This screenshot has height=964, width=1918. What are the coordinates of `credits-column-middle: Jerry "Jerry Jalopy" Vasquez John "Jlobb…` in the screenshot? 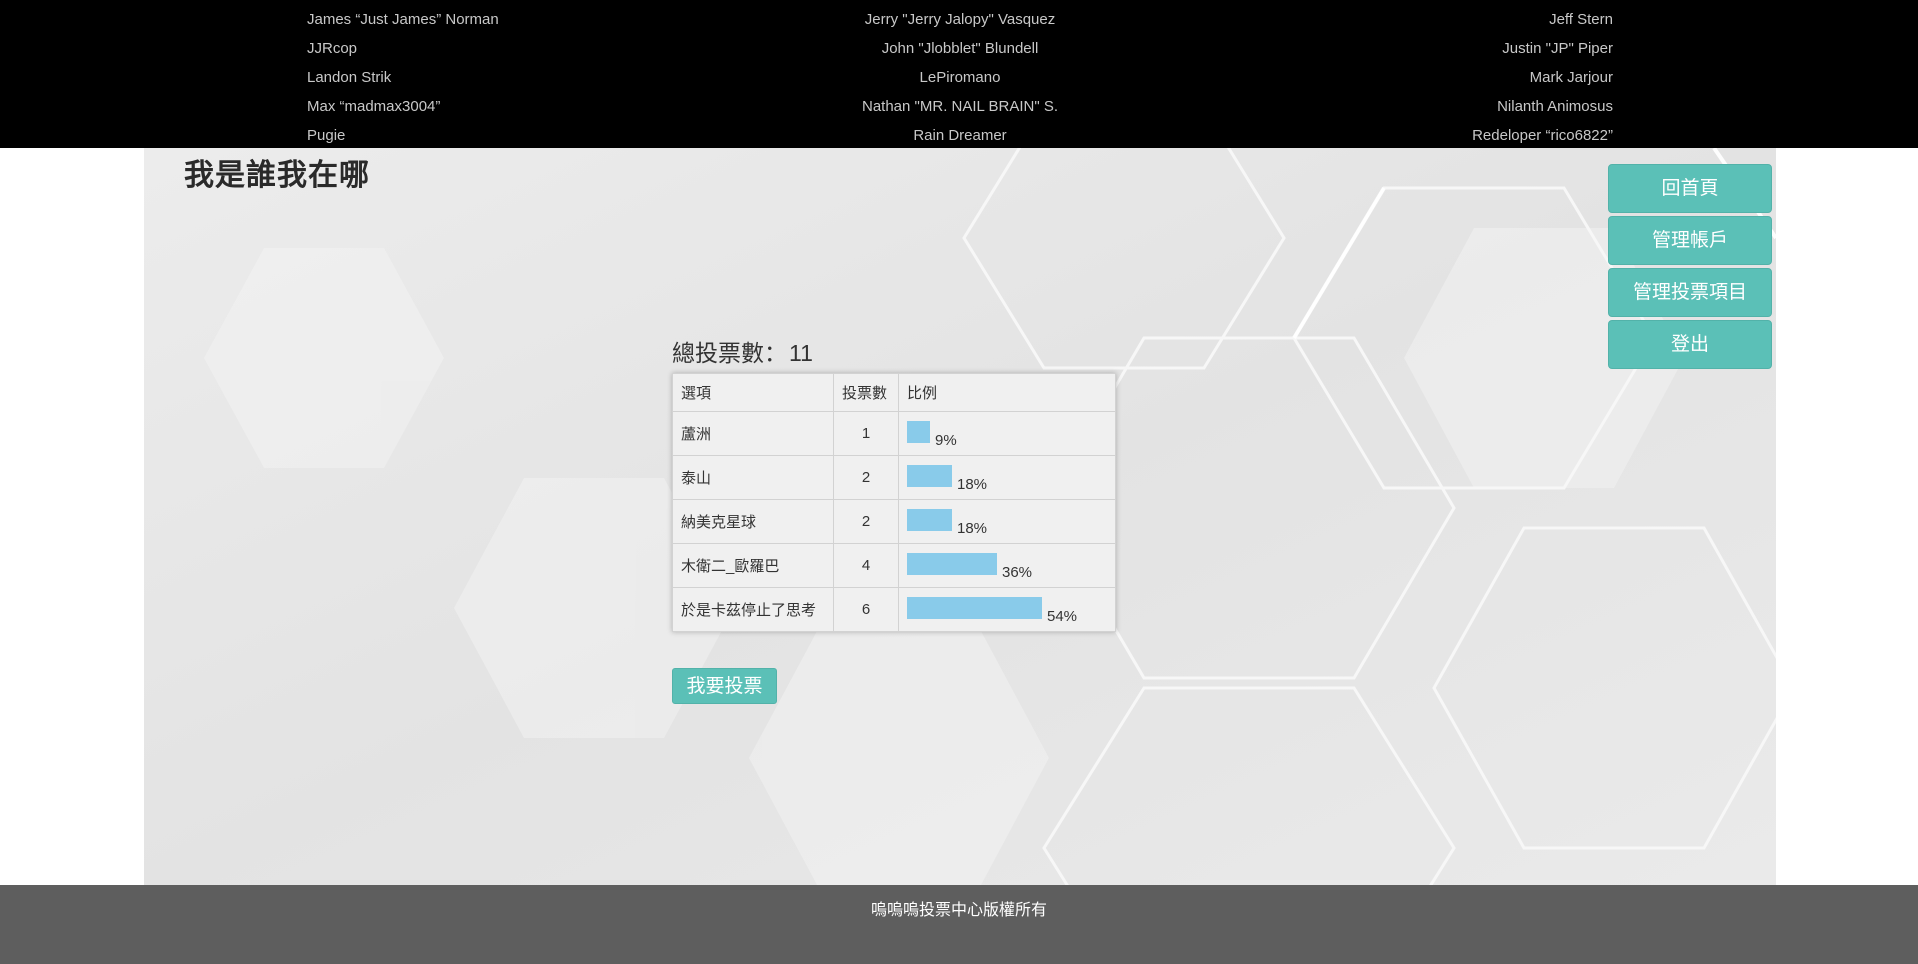 It's located at (960, 74).